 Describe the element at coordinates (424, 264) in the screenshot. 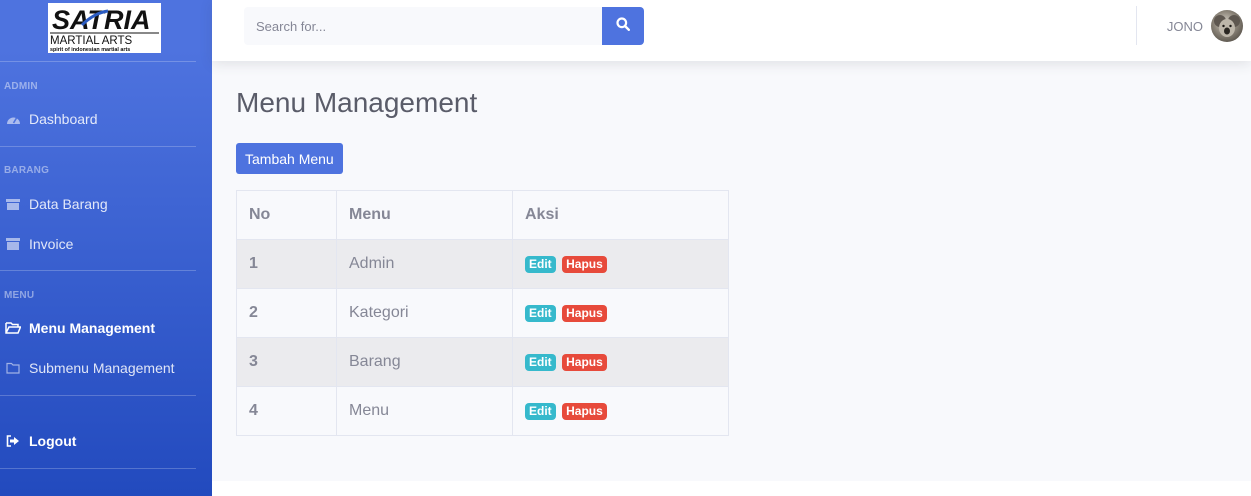

I see `row-menu-name: Admin` at that location.